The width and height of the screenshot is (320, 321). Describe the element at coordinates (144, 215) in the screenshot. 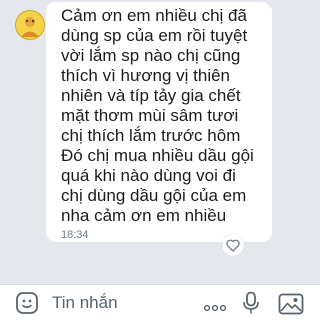

I see `message-line: nha cảm ơn em nhiều` at that location.